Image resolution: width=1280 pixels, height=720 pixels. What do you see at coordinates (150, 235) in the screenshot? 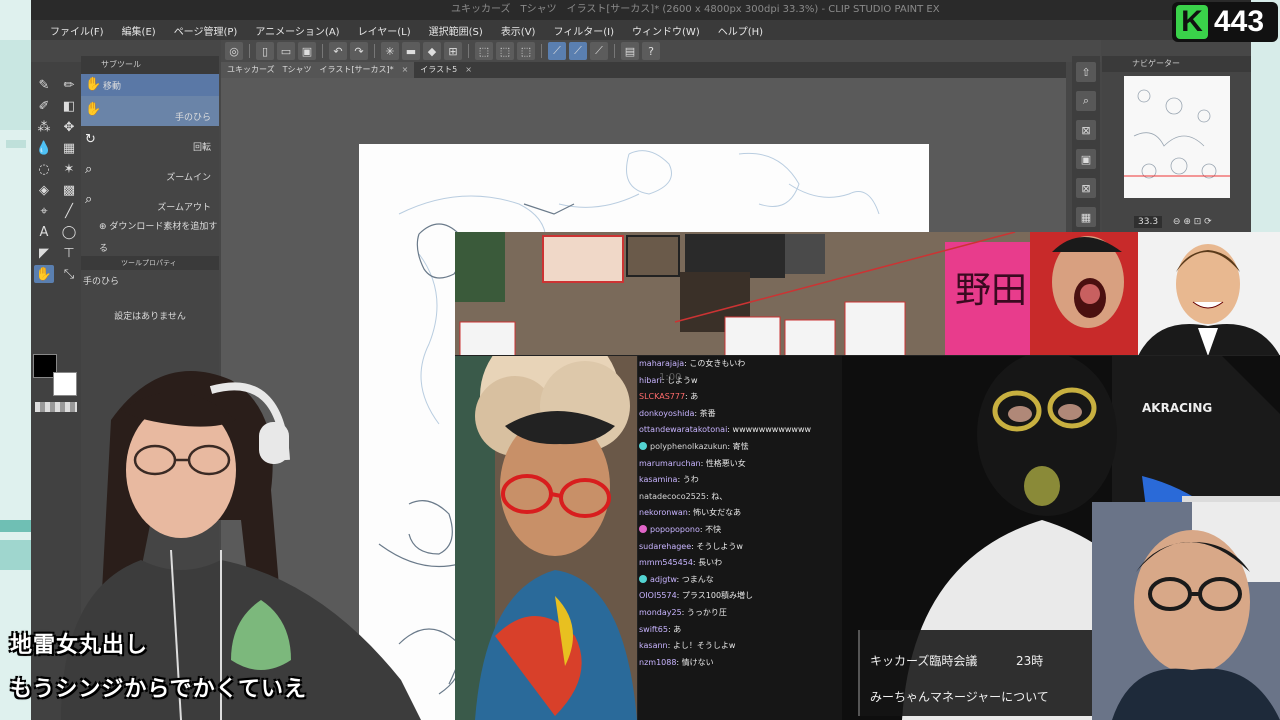
I see `add-material-button: ⊕ ダウンロード素材を追加する` at bounding box center [150, 235].